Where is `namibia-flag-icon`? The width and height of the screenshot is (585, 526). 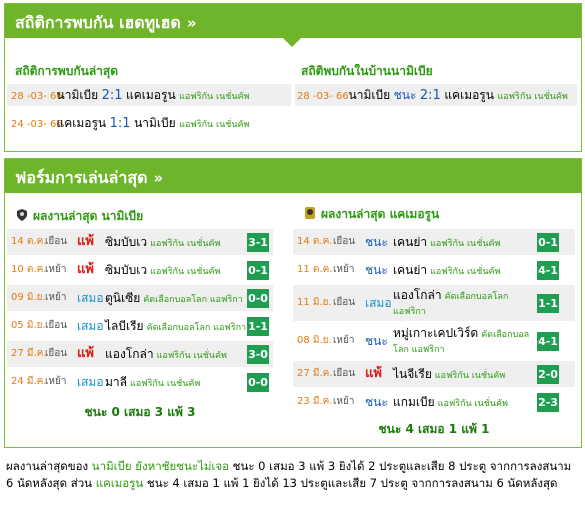 namibia-flag-icon is located at coordinates (22, 215).